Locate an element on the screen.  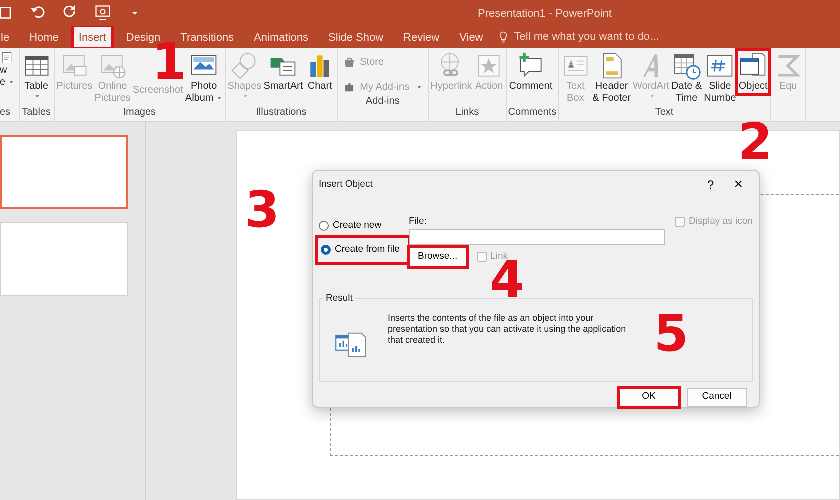
step-number: 5 is located at coordinates (671, 335).